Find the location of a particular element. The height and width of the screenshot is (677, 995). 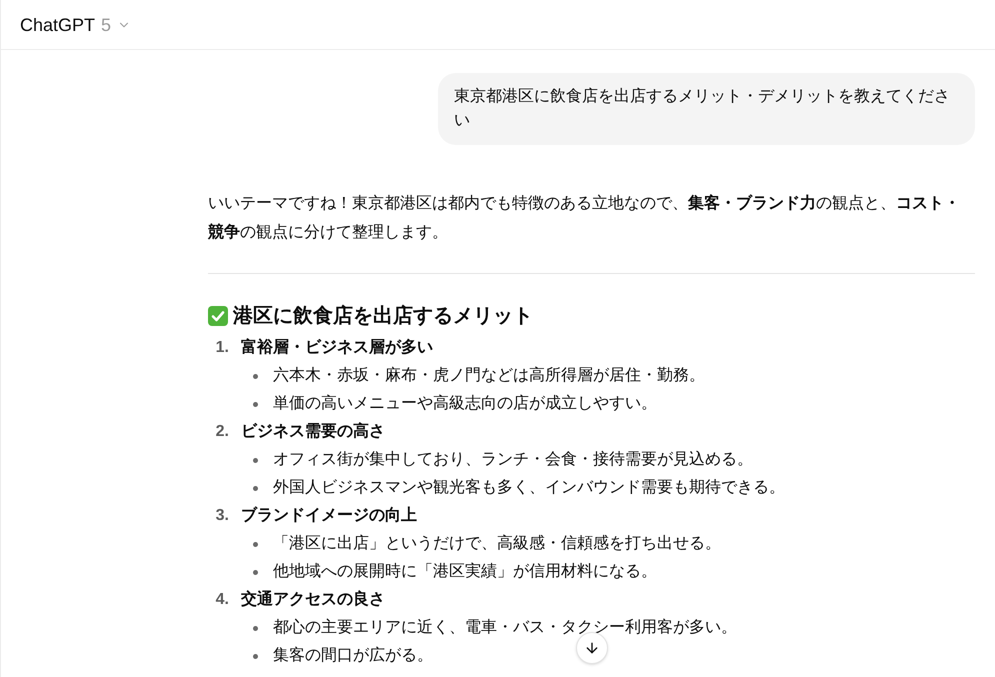

list-item-title: 富裕層・ビジネス層が多い is located at coordinates (337, 347).